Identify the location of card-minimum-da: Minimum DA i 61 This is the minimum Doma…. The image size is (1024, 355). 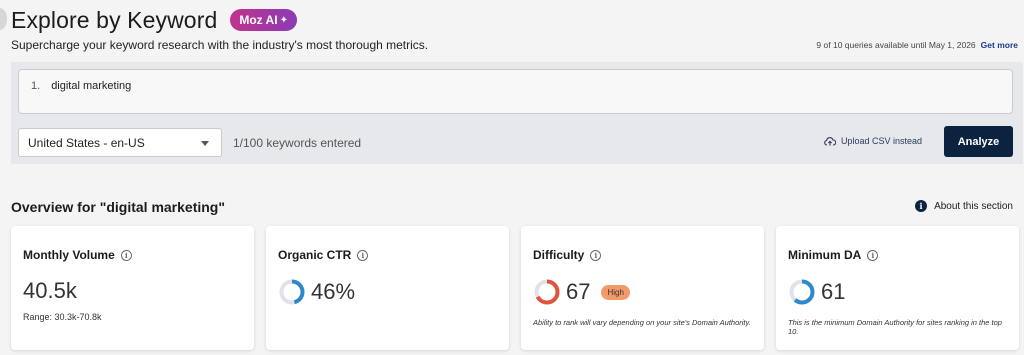
(897, 288).